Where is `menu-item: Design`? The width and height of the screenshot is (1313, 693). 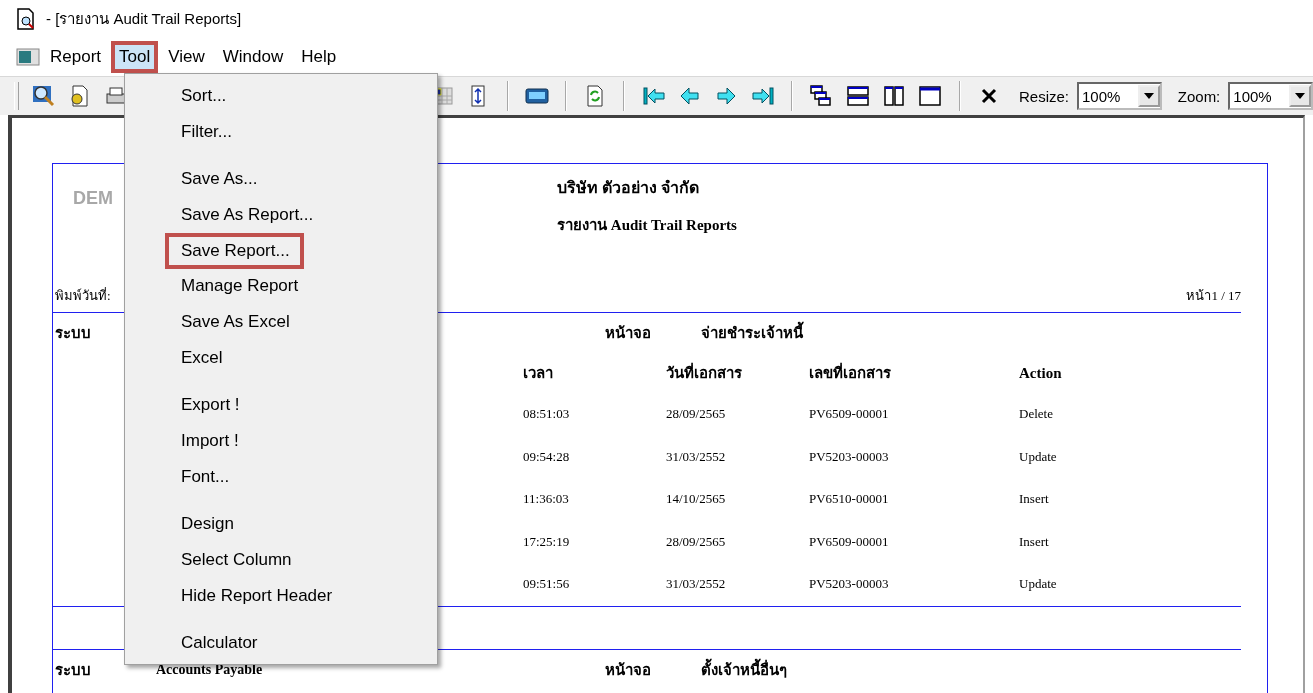
menu-item: Design is located at coordinates (281, 524).